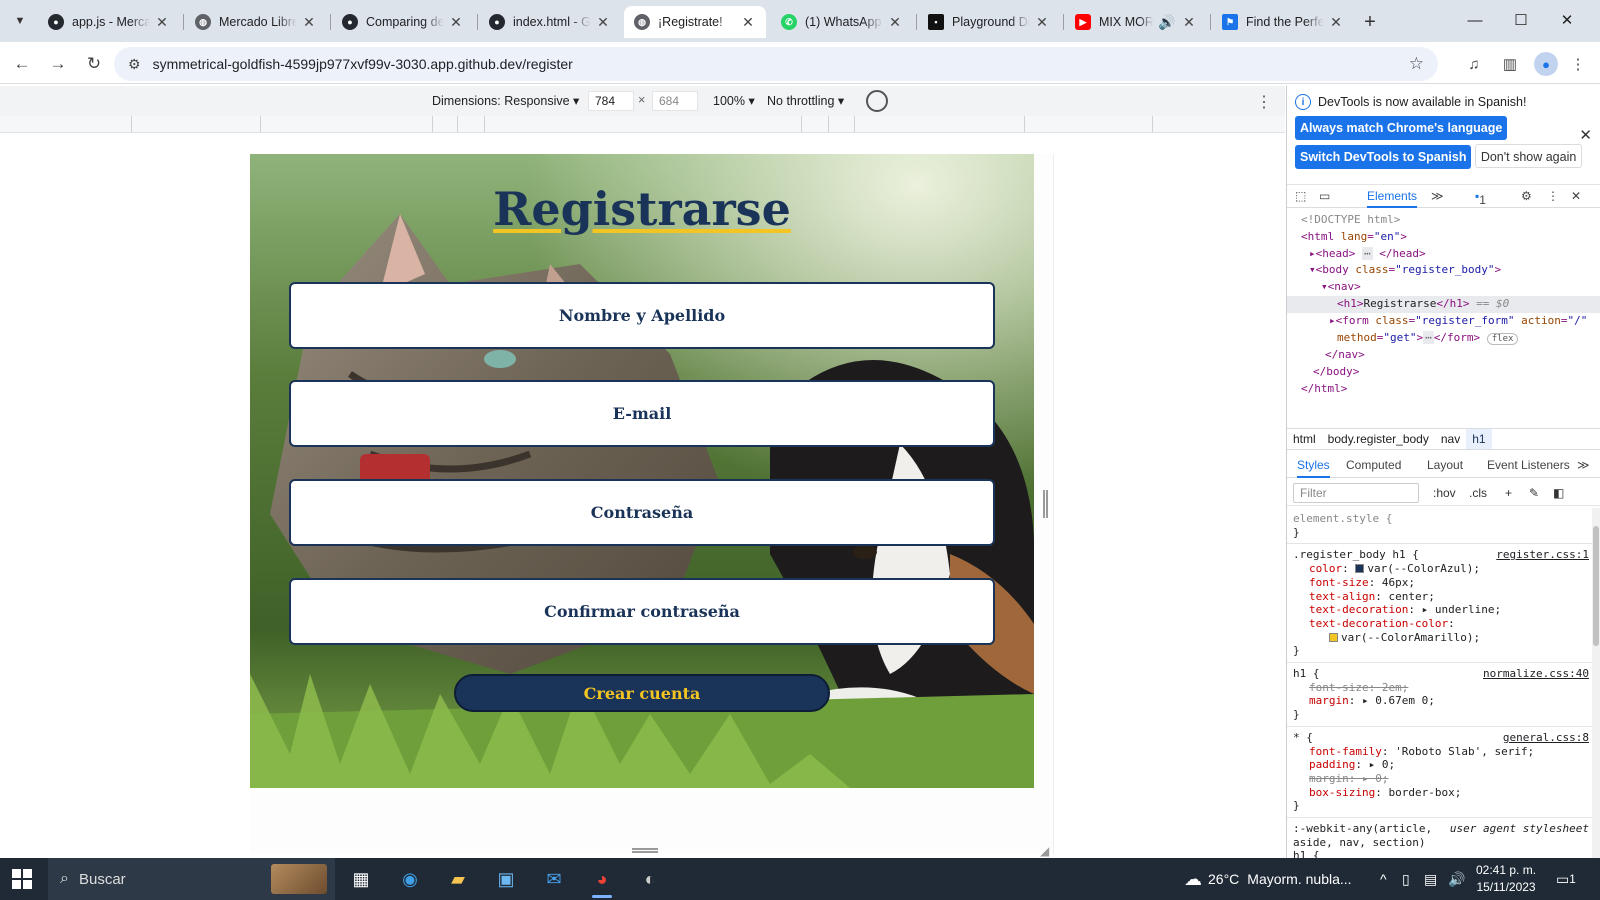 Image resolution: width=1600 pixels, height=900 pixels. Describe the element at coordinates (1356, 493) in the screenshot. I see `styles-filter-input: Filter` at that location.